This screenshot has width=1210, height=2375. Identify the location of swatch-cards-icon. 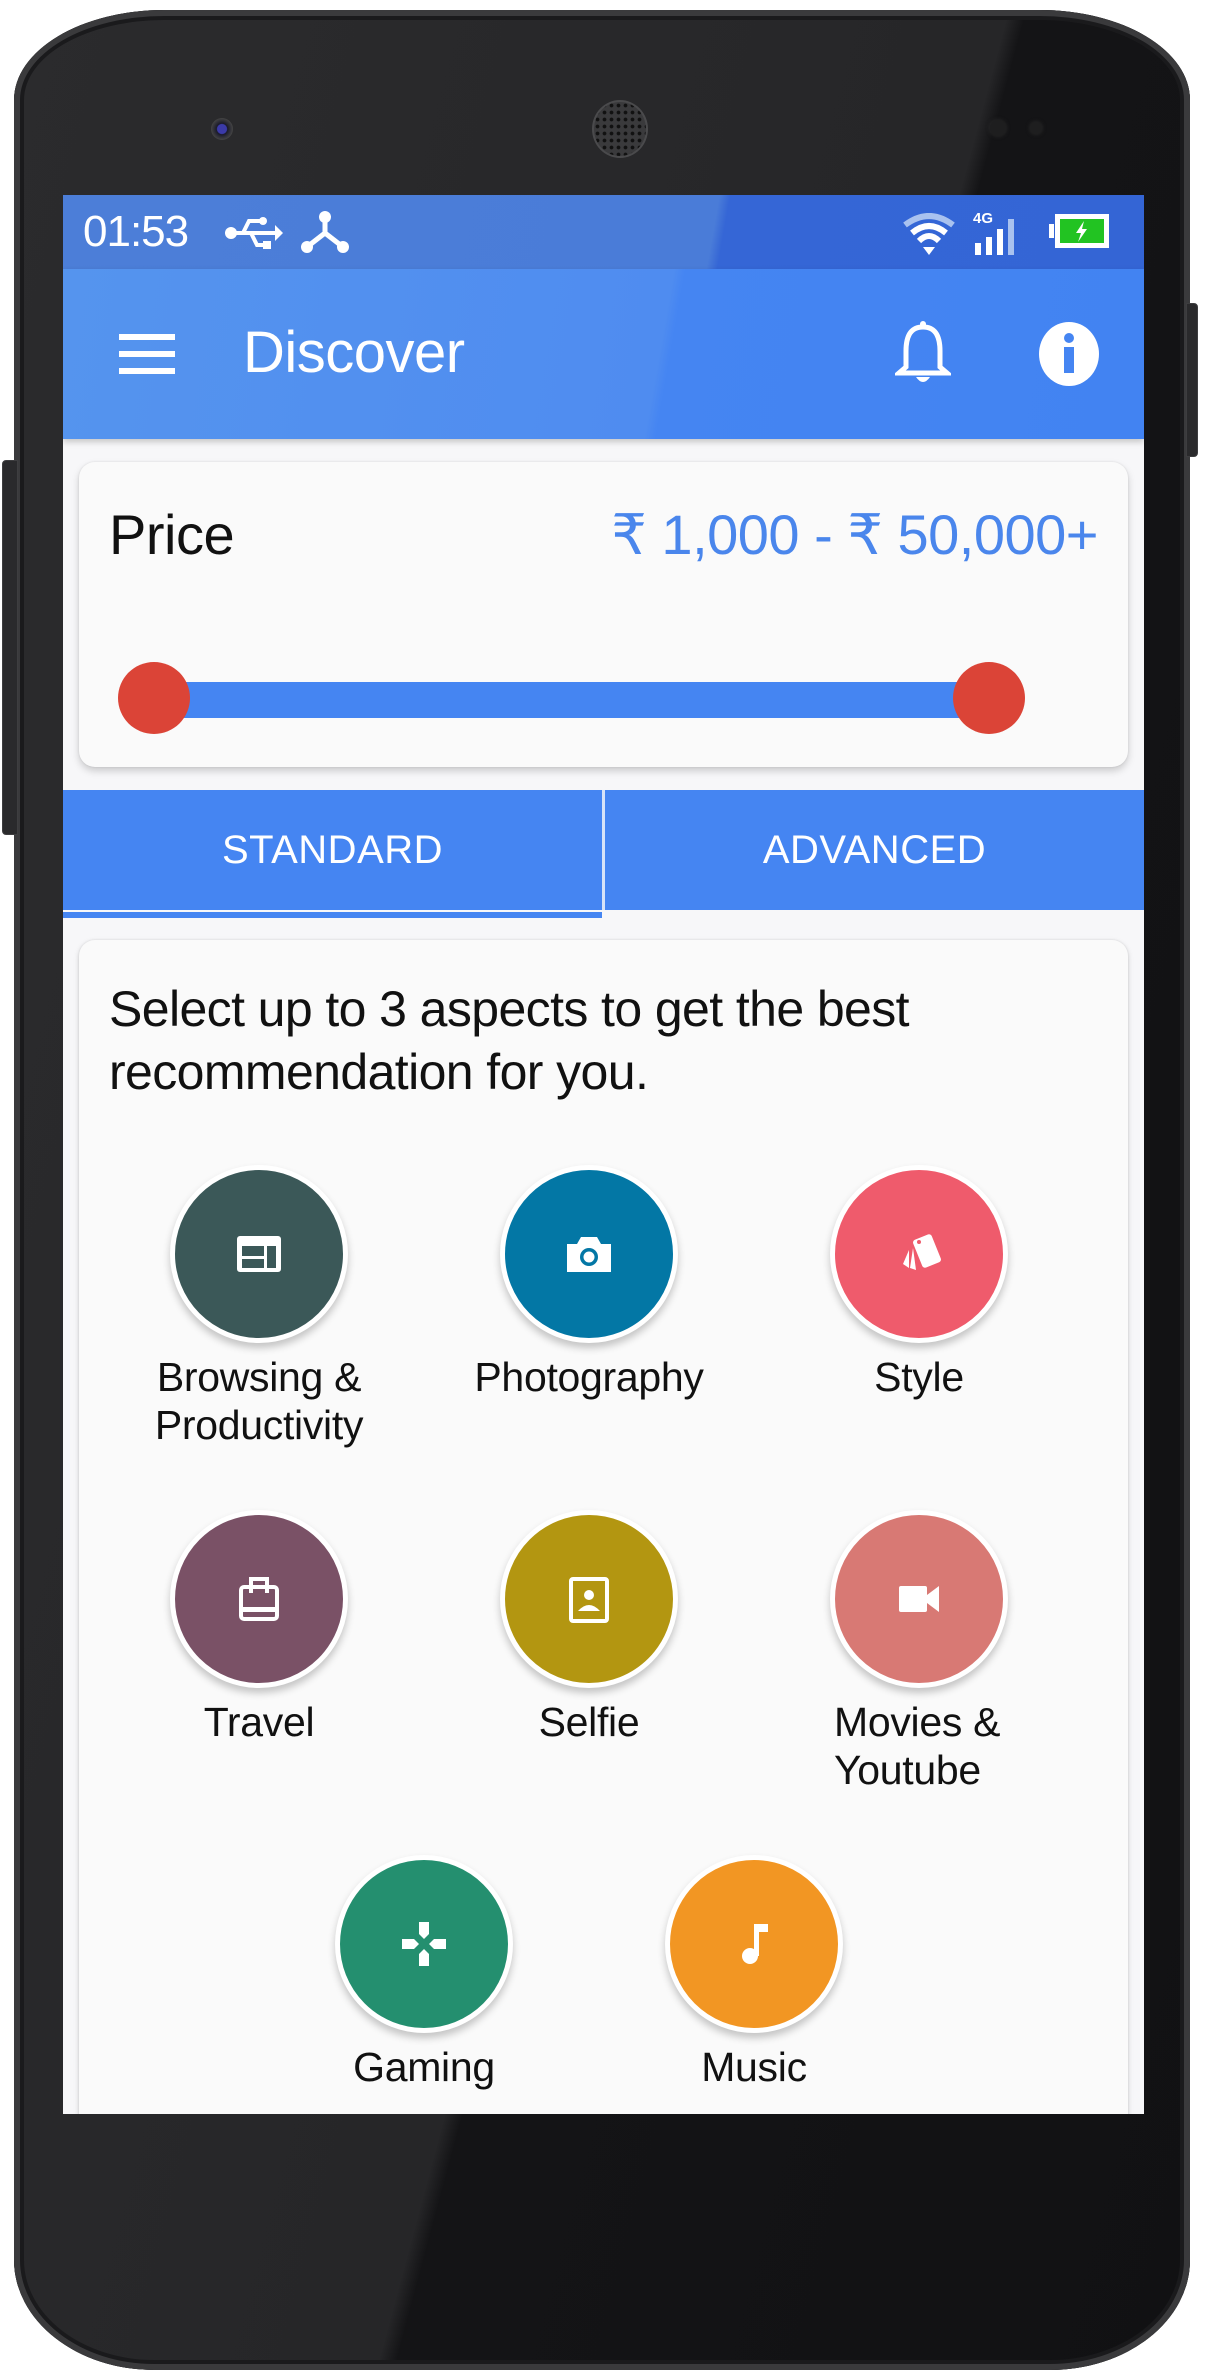
(922, 1252).